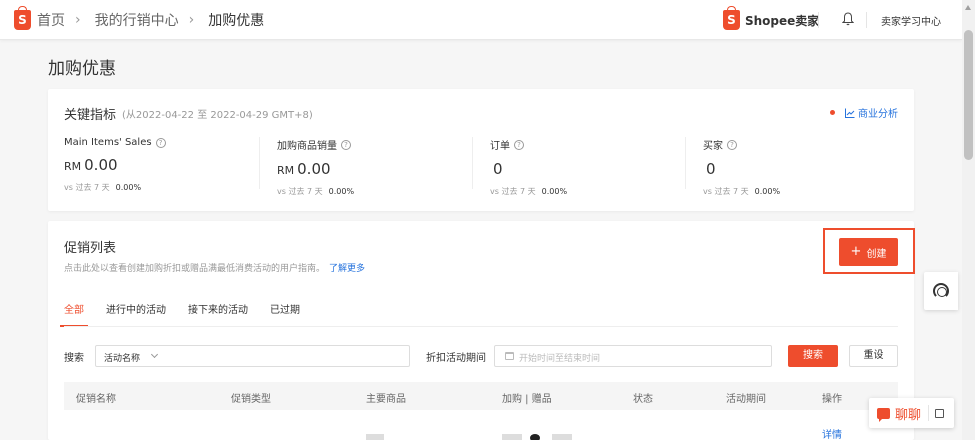 The width and height of the screenshot is (975, 440). I want to click on chat-widget: 聊聊, so click(911, 413).